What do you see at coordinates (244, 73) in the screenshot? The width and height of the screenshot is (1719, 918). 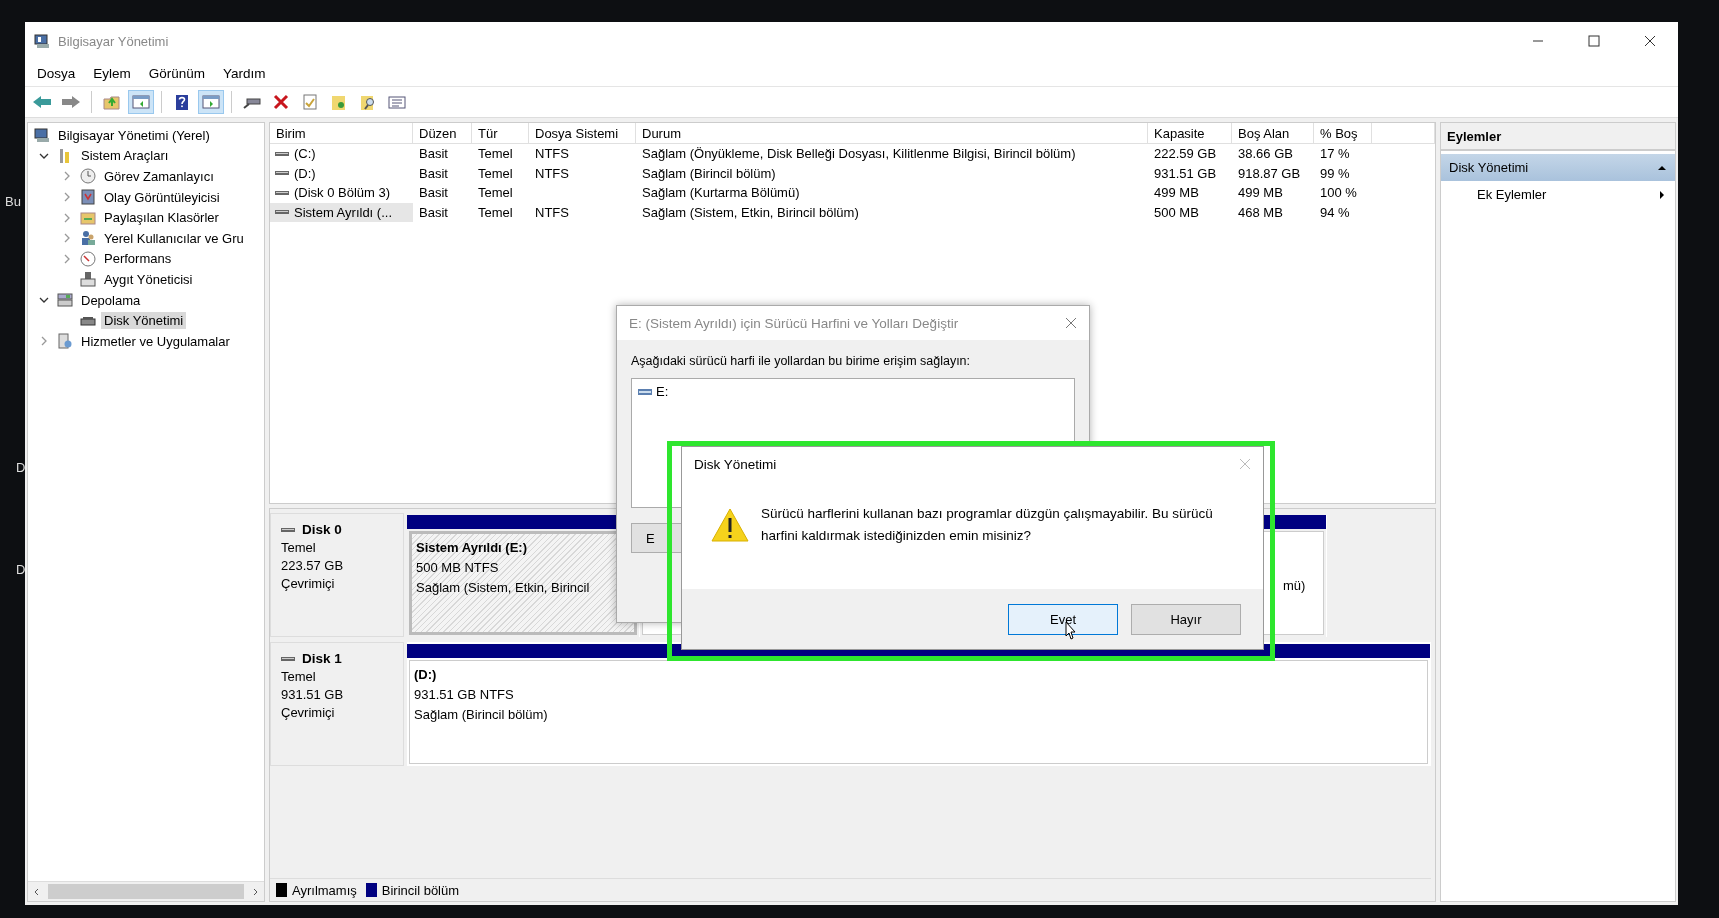 I see `menu-item: Yardım` at bounding box center [244, 73].